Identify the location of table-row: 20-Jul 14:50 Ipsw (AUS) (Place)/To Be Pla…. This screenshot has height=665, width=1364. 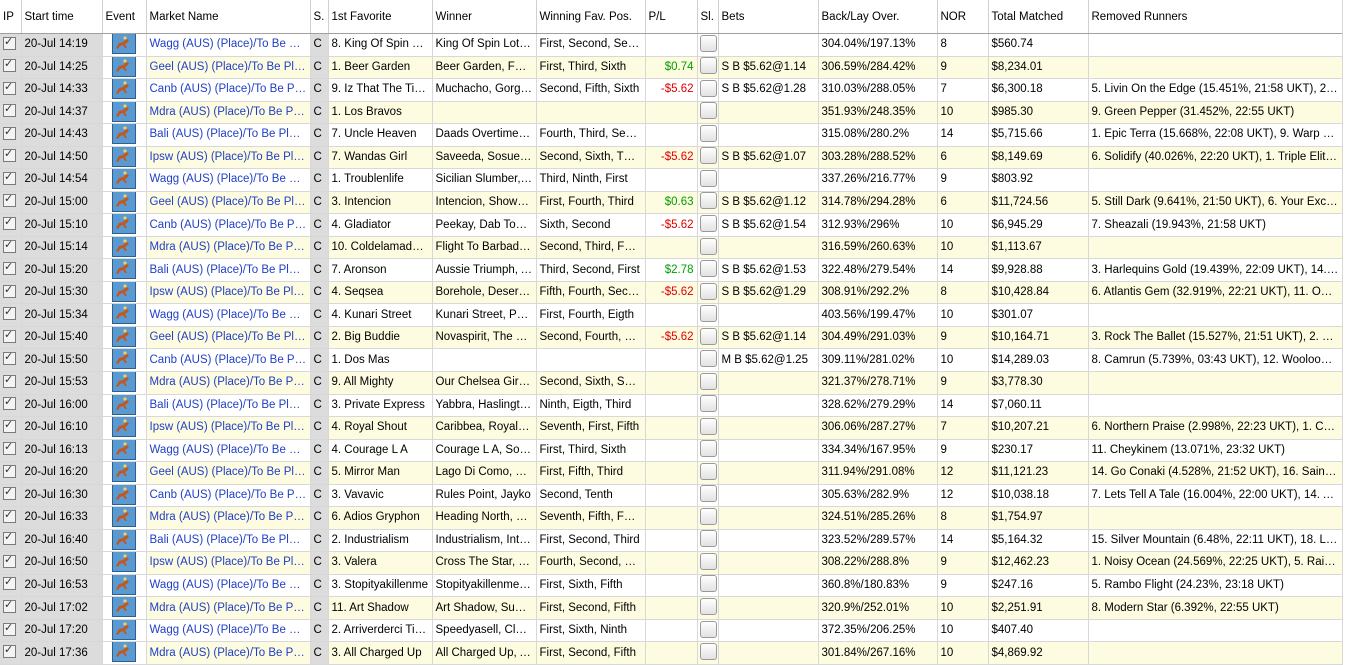
(671, 158).